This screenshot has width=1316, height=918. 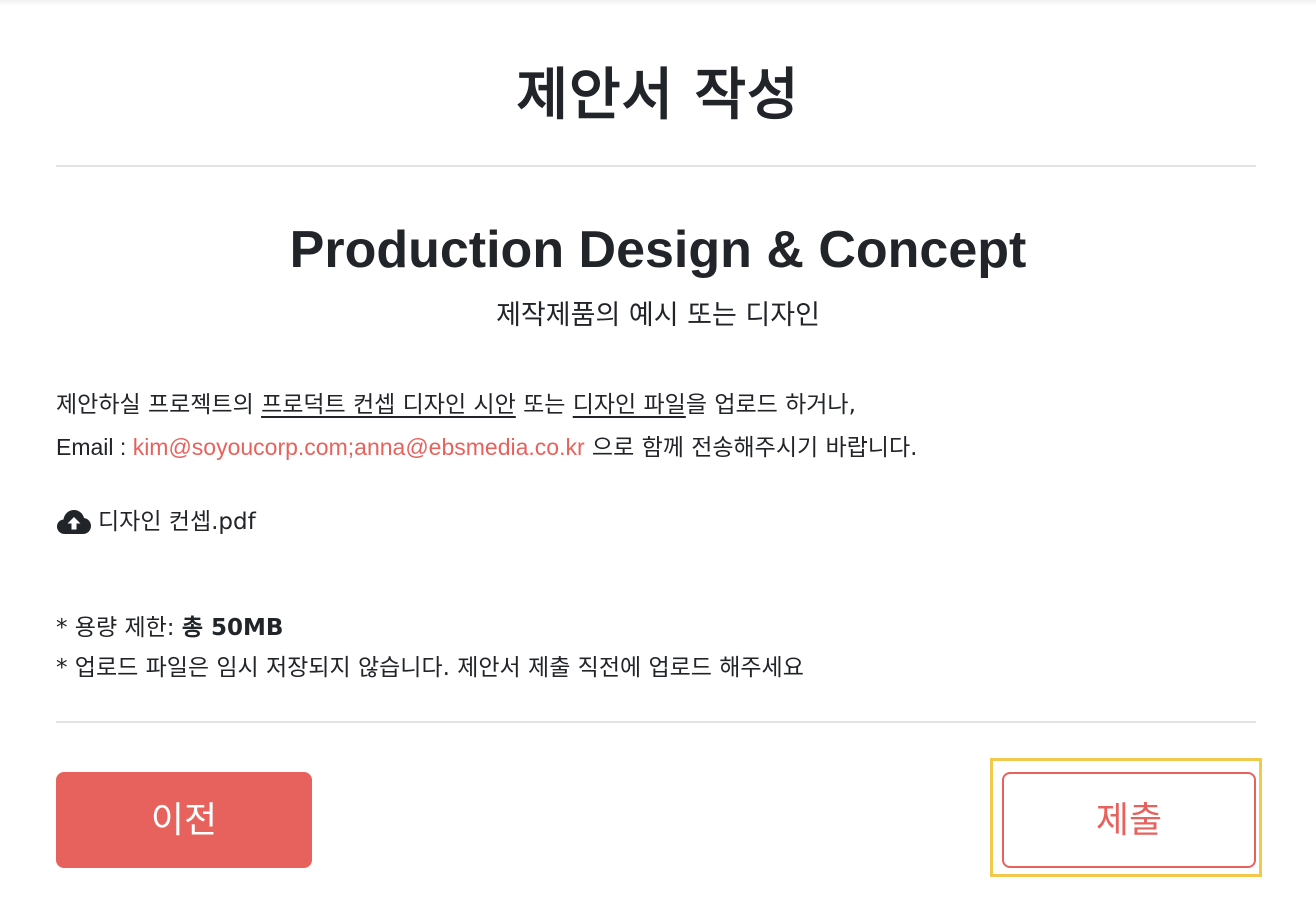 What do you see at coordinates (629, 405) in the screenshot?
I see `design-file-link: 디자인 파일` at bounding box center [629, 405].